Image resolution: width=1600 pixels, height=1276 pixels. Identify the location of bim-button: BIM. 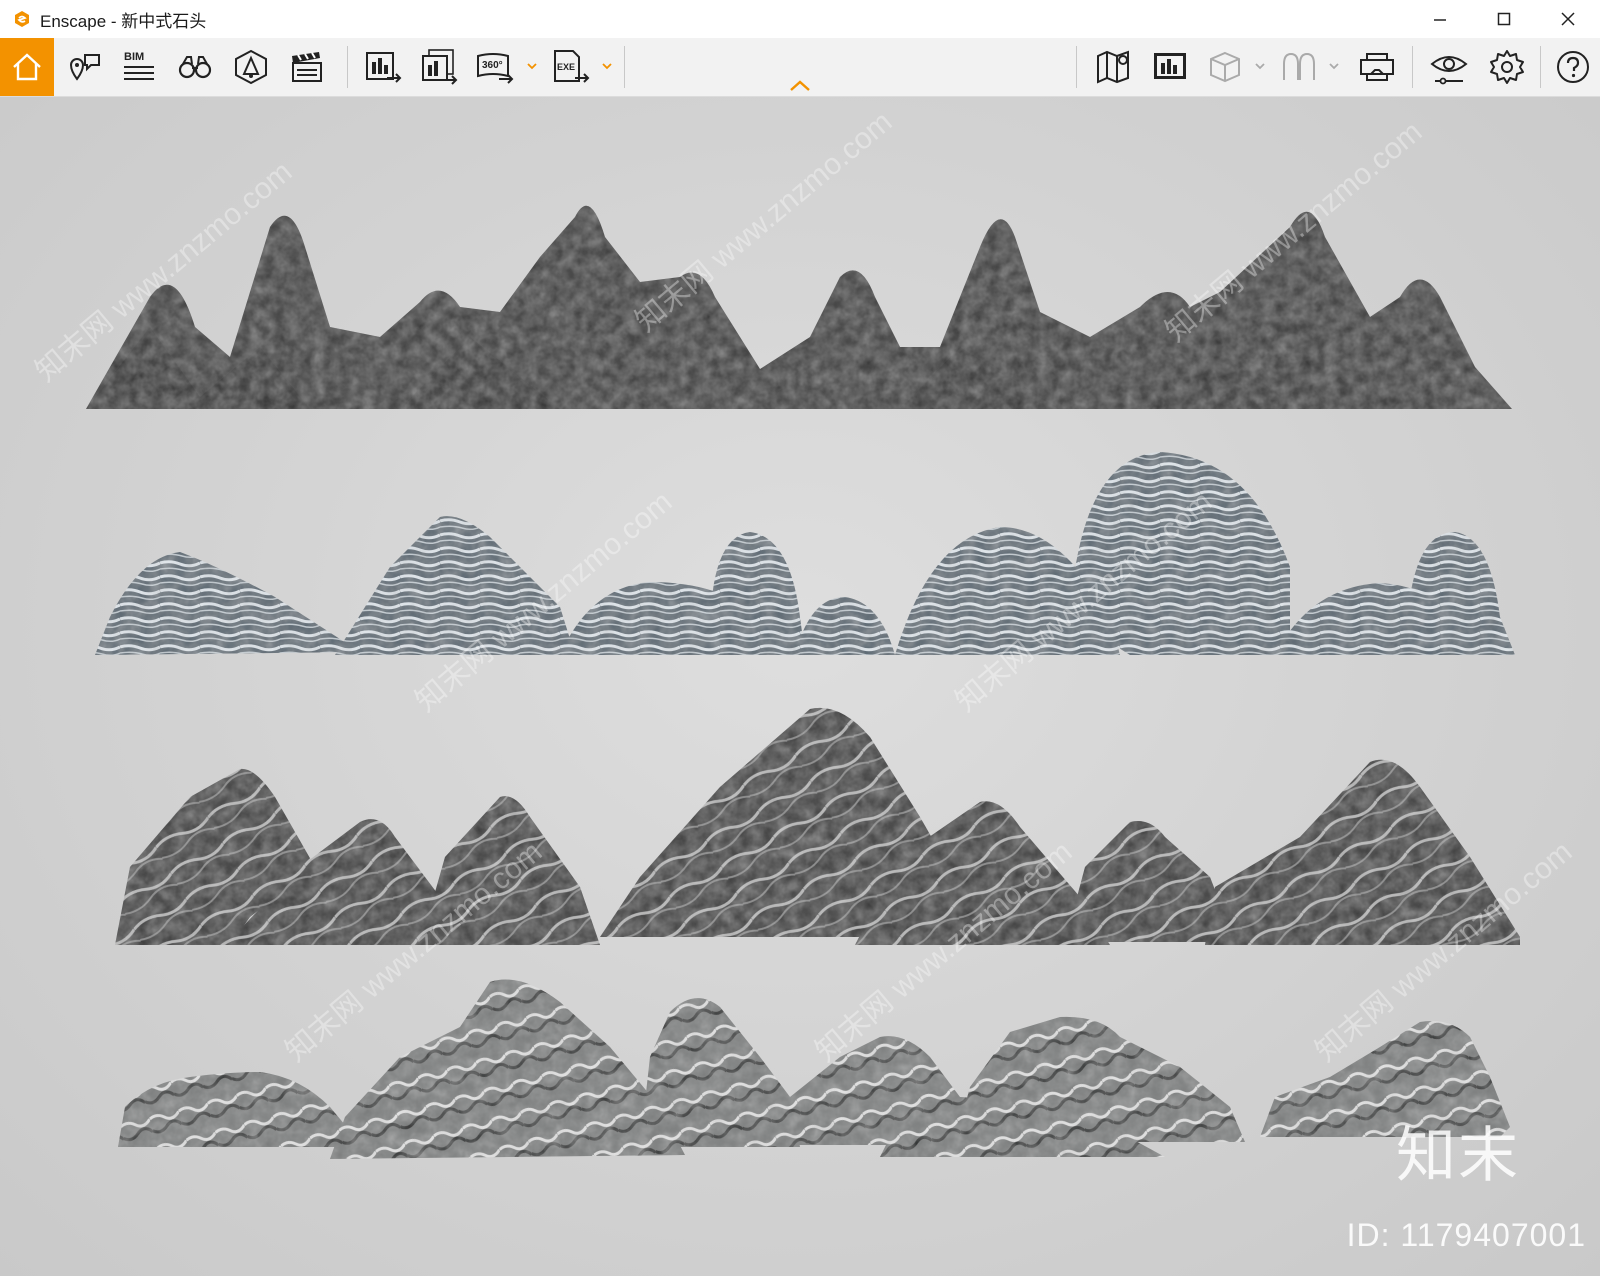
(139, 67).